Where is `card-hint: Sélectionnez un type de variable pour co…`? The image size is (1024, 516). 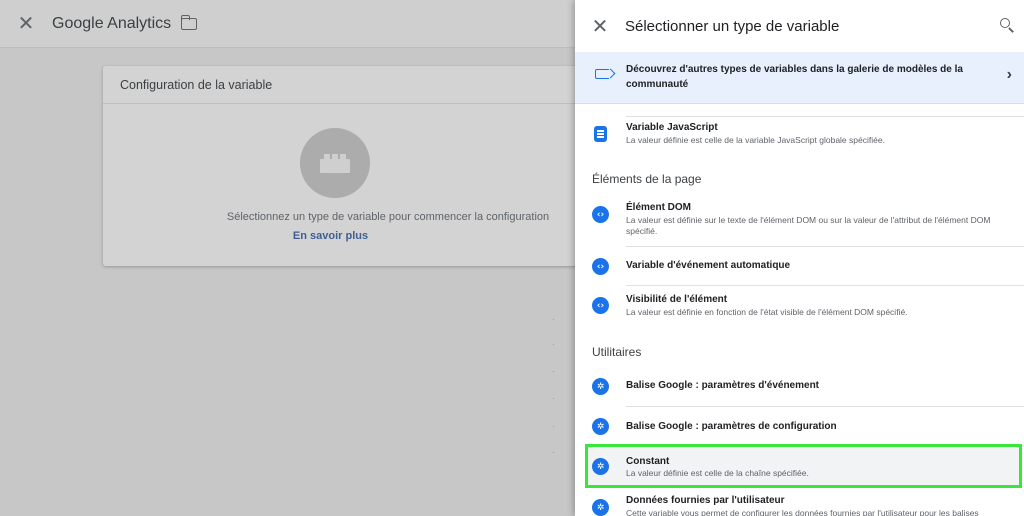
card-hint: Sélectionnez un type de variable pour co… is located at coordinates (388, 217).